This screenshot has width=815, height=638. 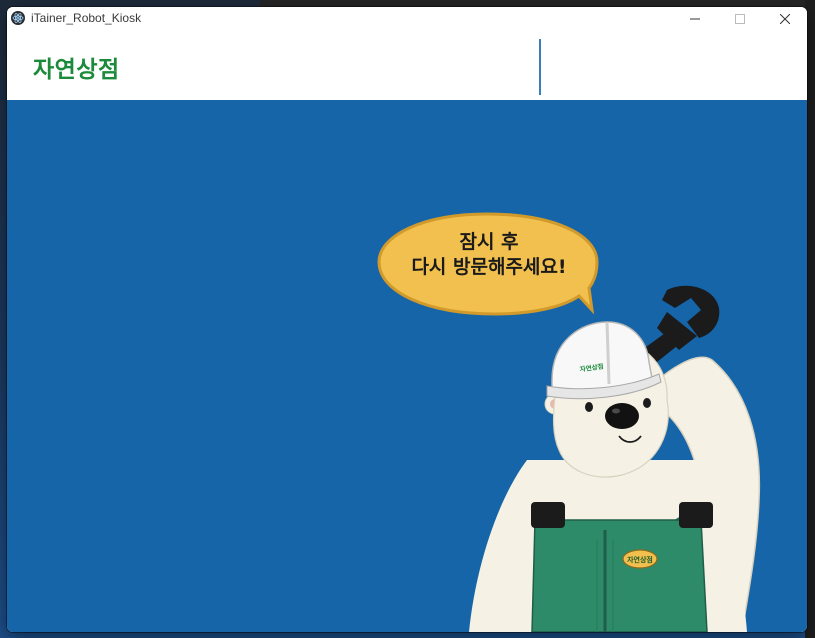 I want to click on app-header: 자연상점, so click(x=407, y=65).